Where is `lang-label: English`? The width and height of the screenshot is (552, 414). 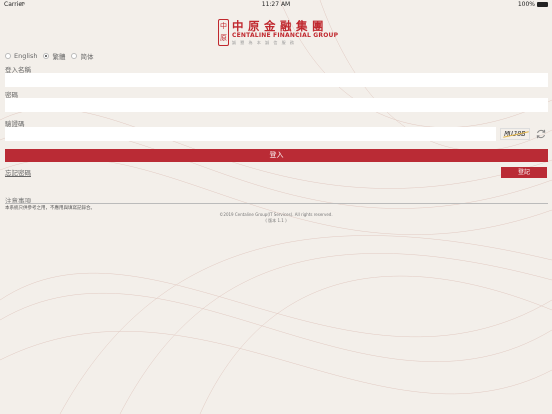 lang-label: English is located at coordinates (26, 56).